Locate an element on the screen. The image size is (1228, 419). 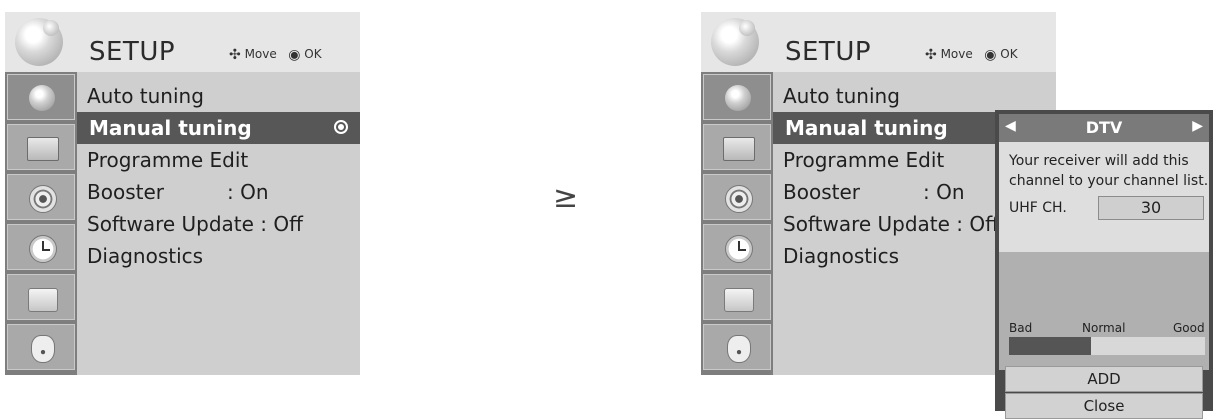
transition-arrow: ≥ is located at coordinates (566, 197).